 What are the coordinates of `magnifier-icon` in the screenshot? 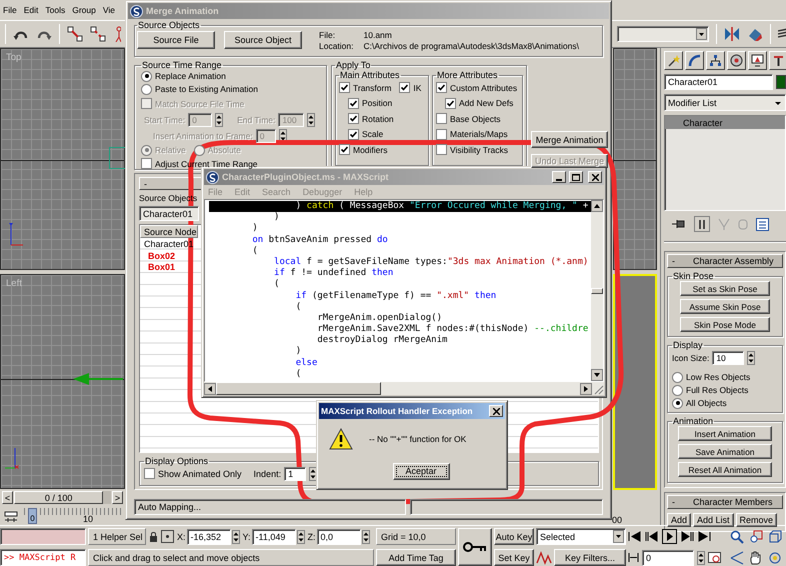 It's located at (737, 537).